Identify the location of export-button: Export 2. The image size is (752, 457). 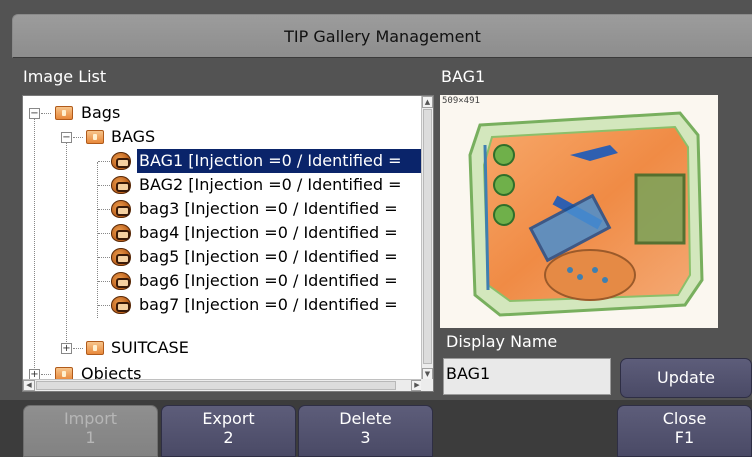
(228, 431).